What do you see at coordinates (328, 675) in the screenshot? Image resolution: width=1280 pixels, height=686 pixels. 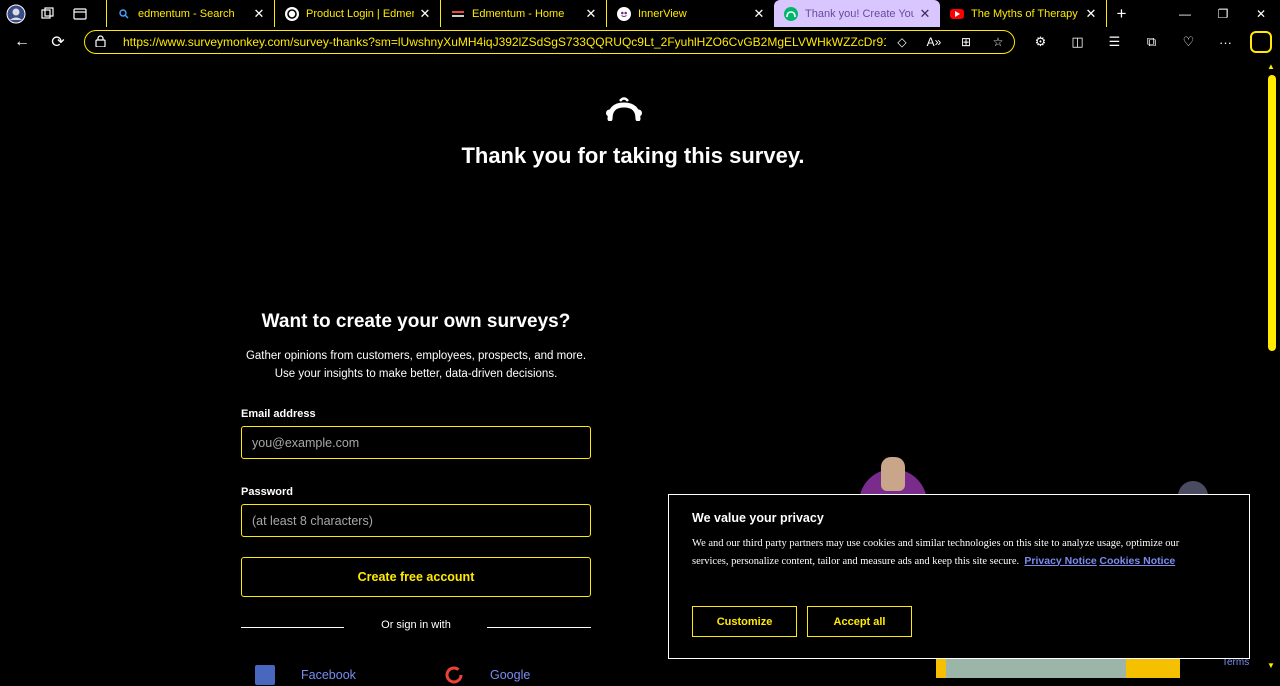 I see `facebook-label: Facebook` at bounding box center [328, 675].